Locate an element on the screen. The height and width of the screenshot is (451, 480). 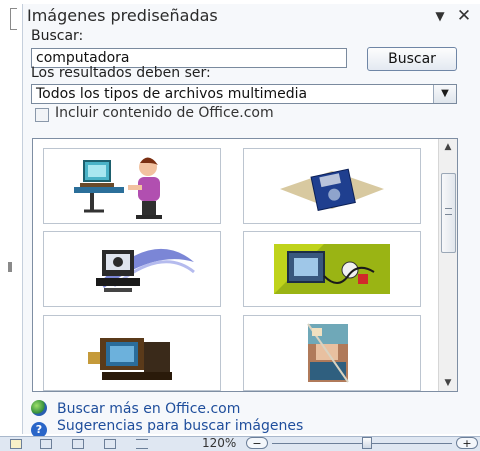
more-office-label: Buscar más en Office.com is located at coordinates (149, 409).